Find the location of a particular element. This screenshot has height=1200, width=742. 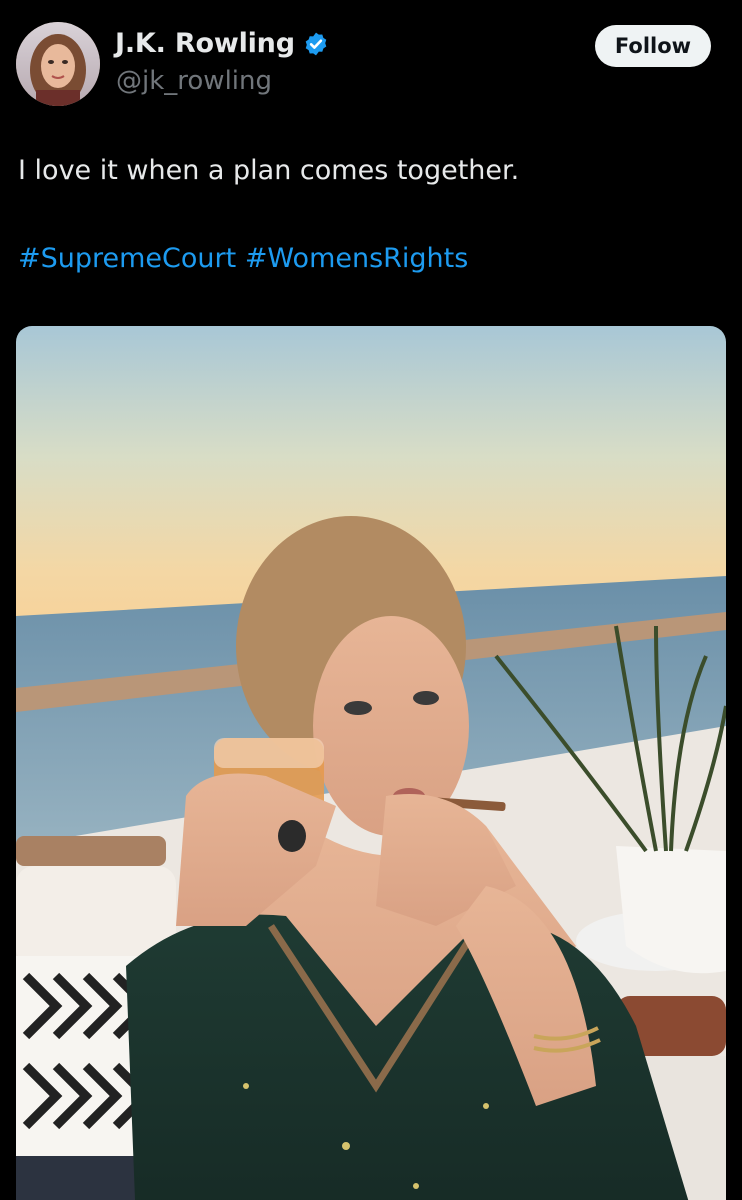

tweet-hashtags: #SupremeCourt #WomensRights is located at coordinates (243, 258).